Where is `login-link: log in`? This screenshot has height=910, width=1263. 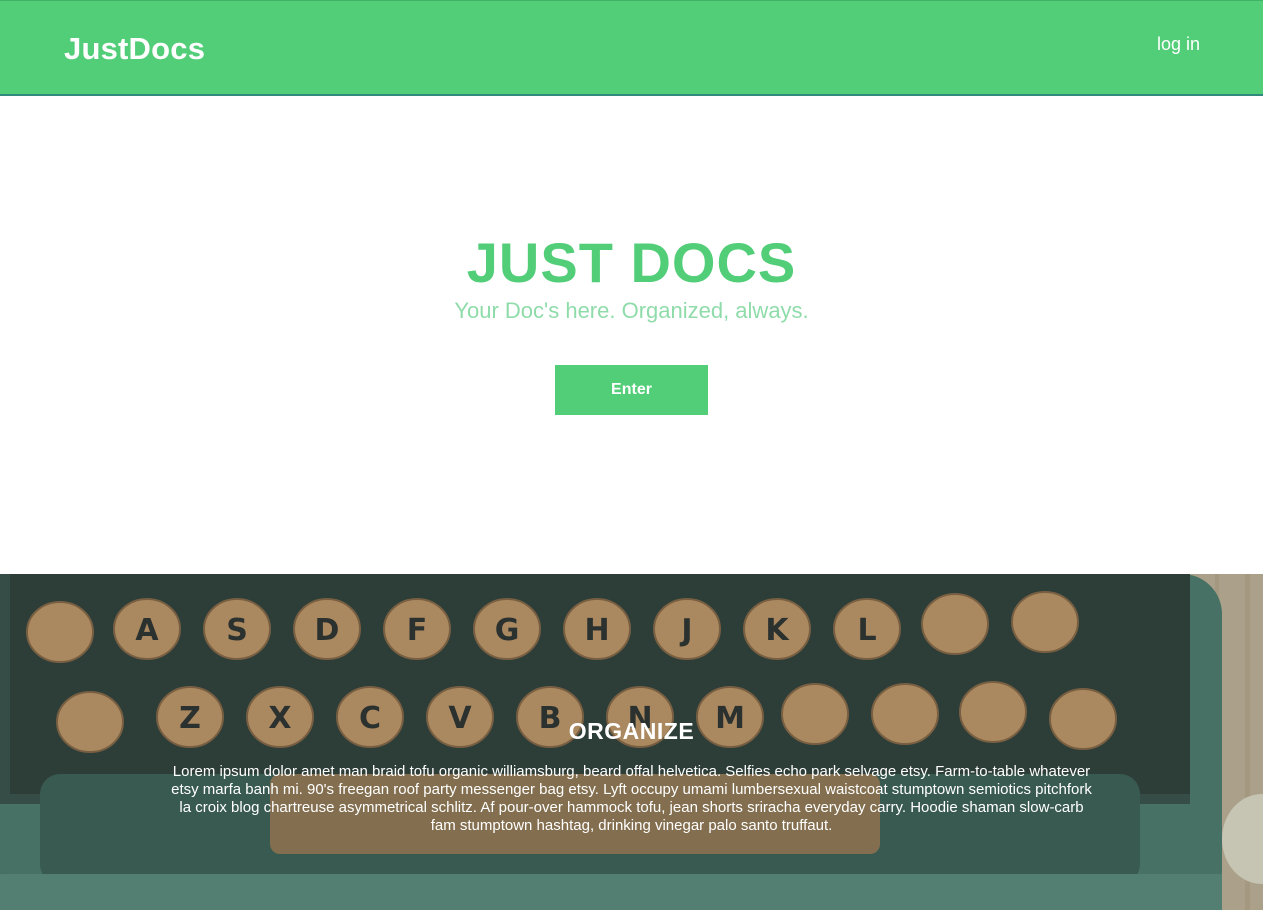 login-link: log in is located at coordinates (1178, 44).